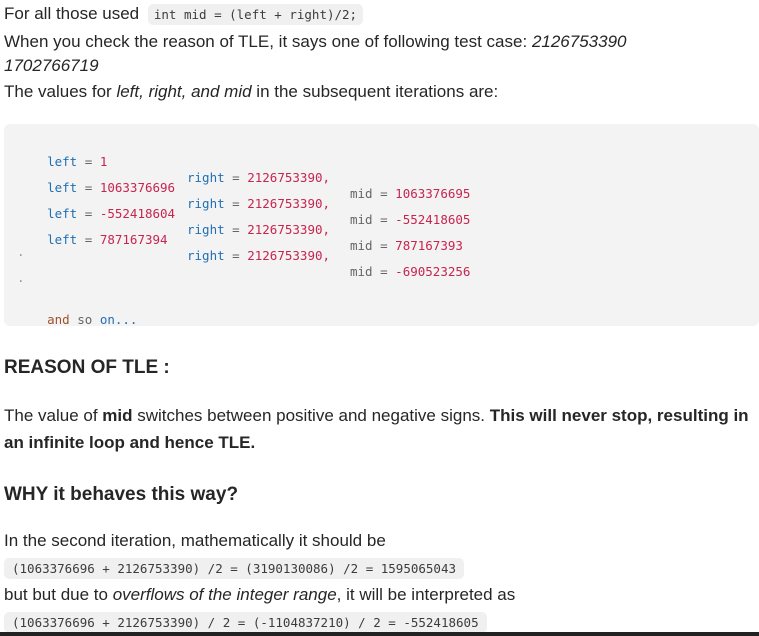 The width and height of the screenshot is (759, 636). Describe the element at coordinates (184, 91) in the screenshot. I see `intro-emphasis: left, right, and mid` at that location.